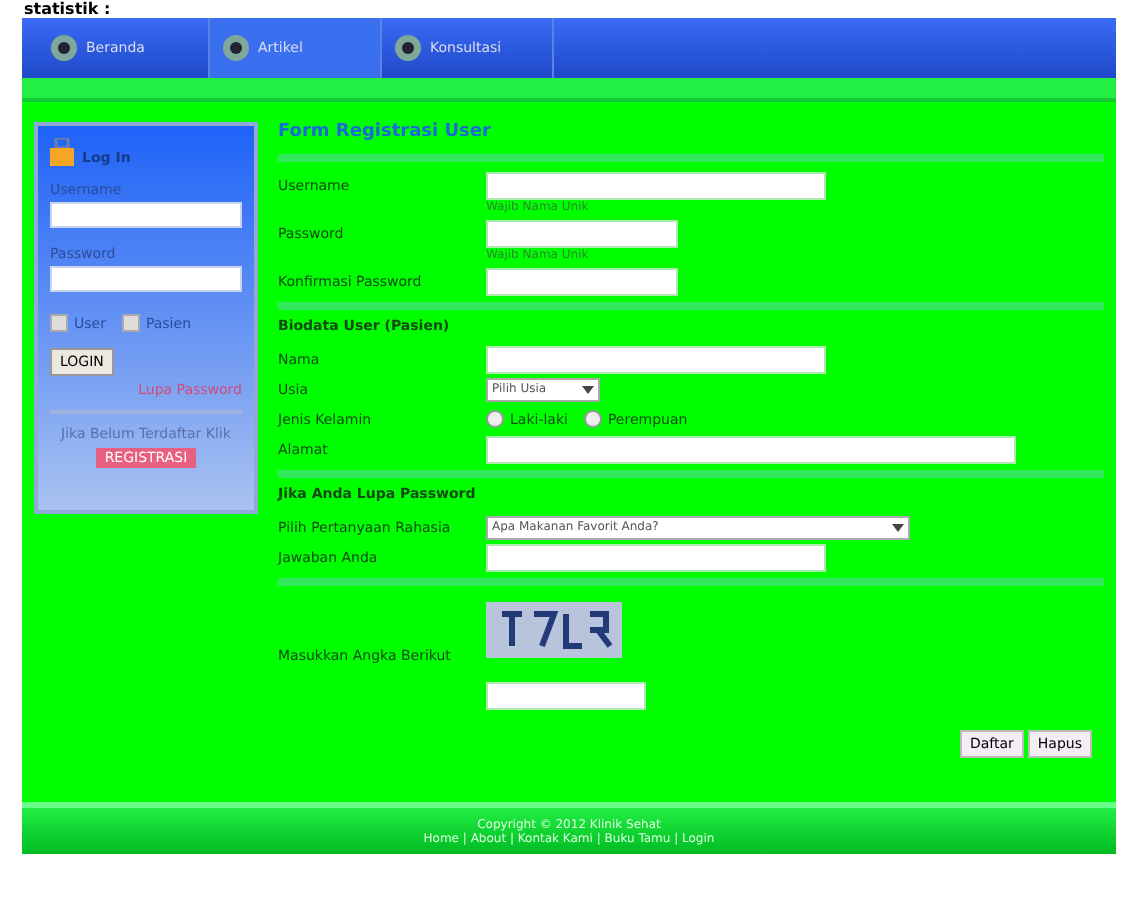 Image resolution: width=1132 pixels, height=900 pixels. Describe the element at coordinates (566, 696) in the screenshot. I see `captcha-field` at that location.